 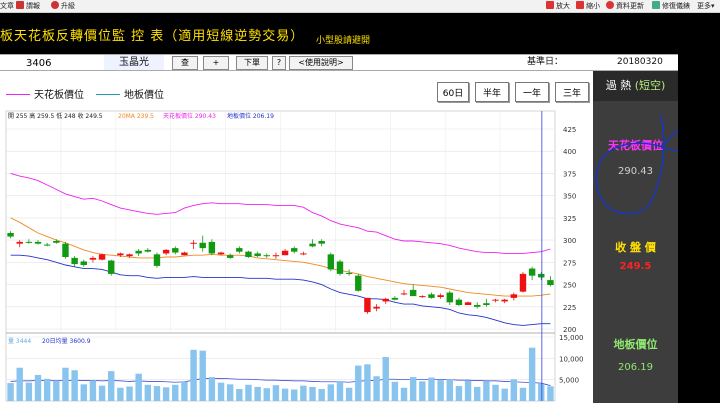 What do you see at coordinates (588, 6) in the screenshot?
I see `toolbar-item-zoom-out: 縮小` at bounding box center [588, 6].